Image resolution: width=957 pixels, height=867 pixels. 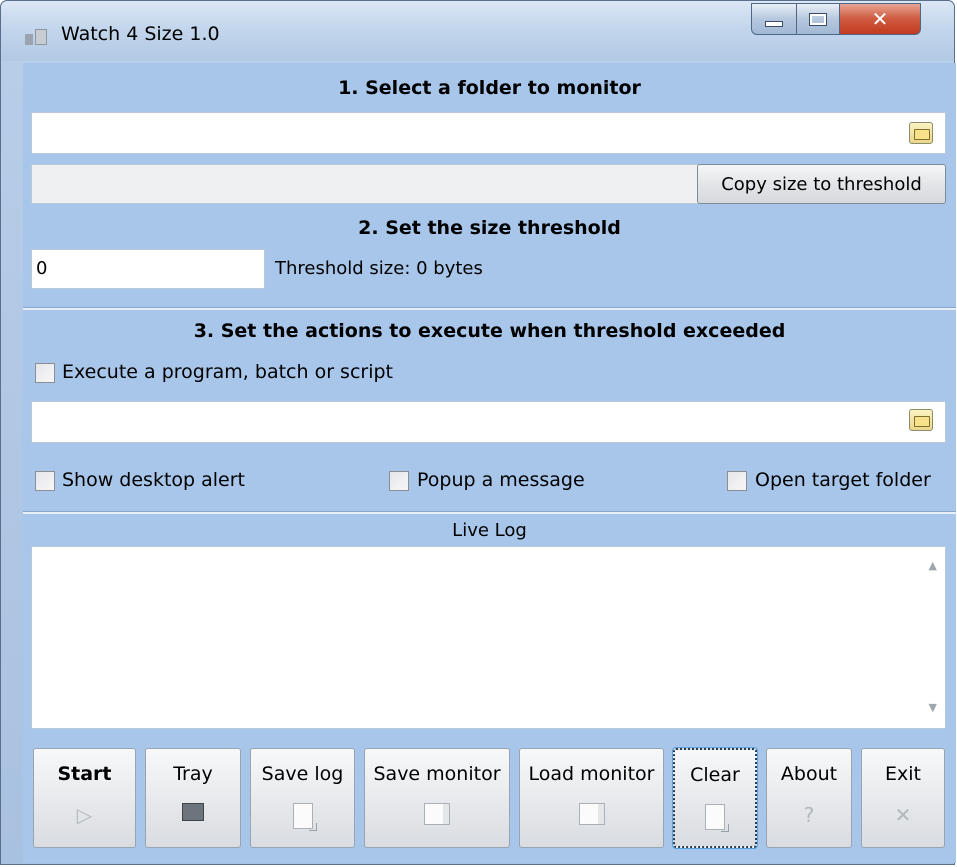 I want to click on about-label: About, so click(x=809, y=774).